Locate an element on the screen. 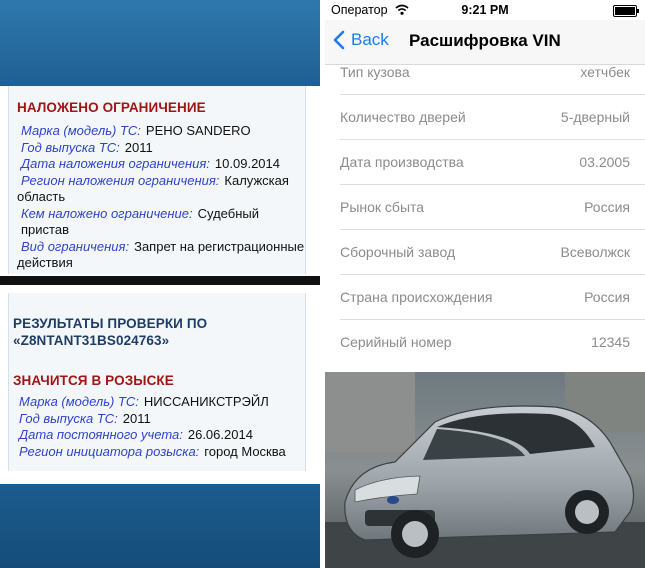  back-label: Back is located at coordinates (370, 39).